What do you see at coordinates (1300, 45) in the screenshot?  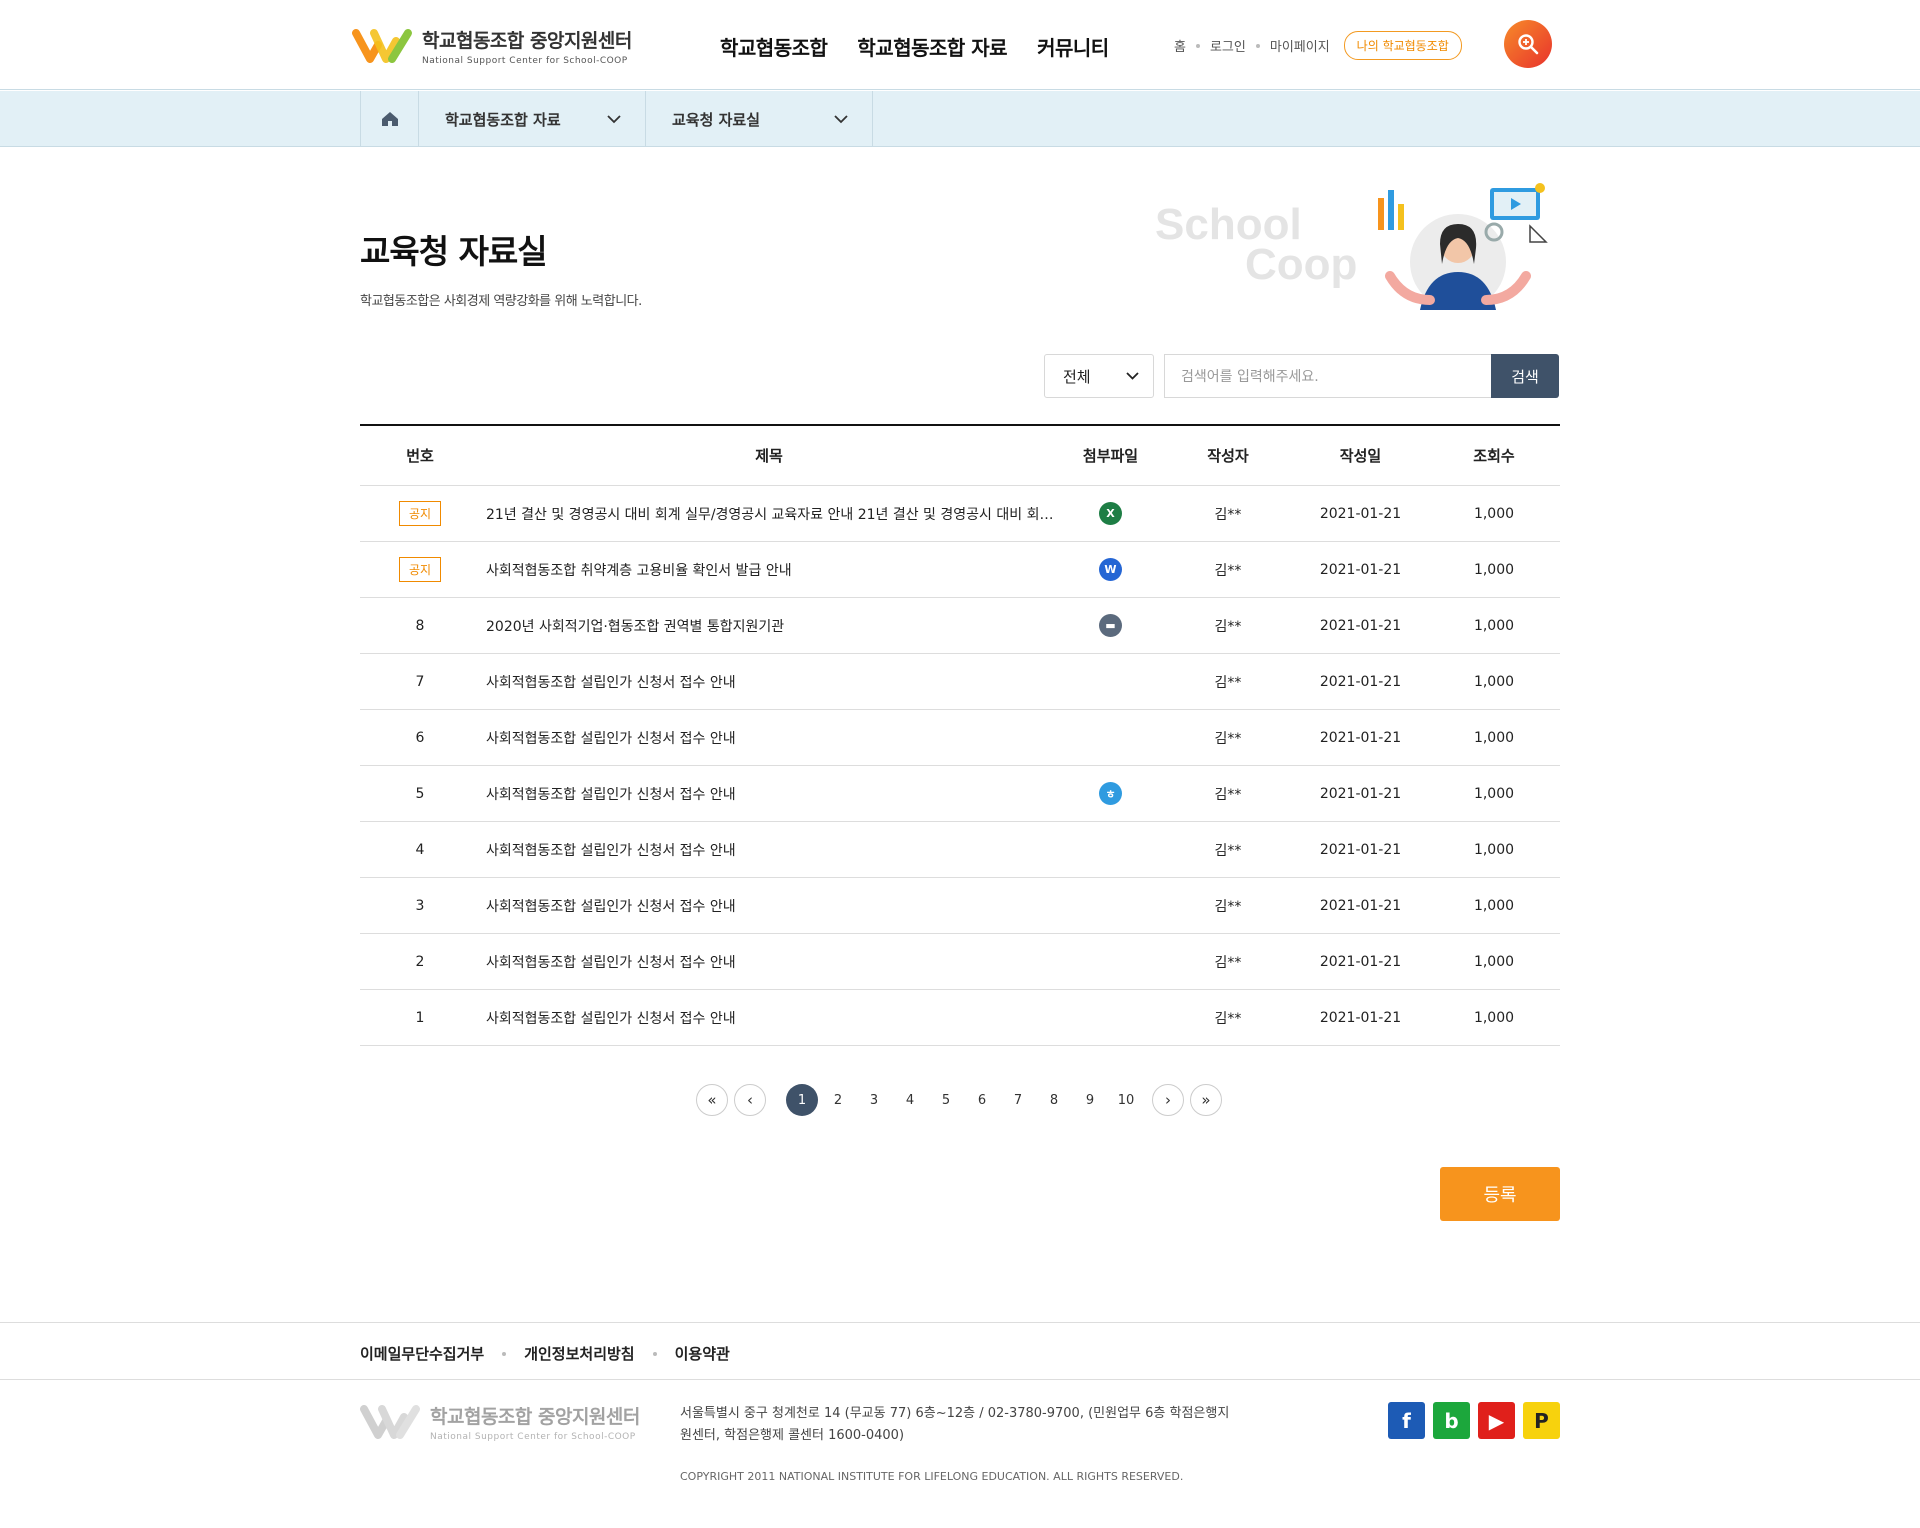 I see `util-mypage-link: 마이페이지` at bounding box center [1300, 45].